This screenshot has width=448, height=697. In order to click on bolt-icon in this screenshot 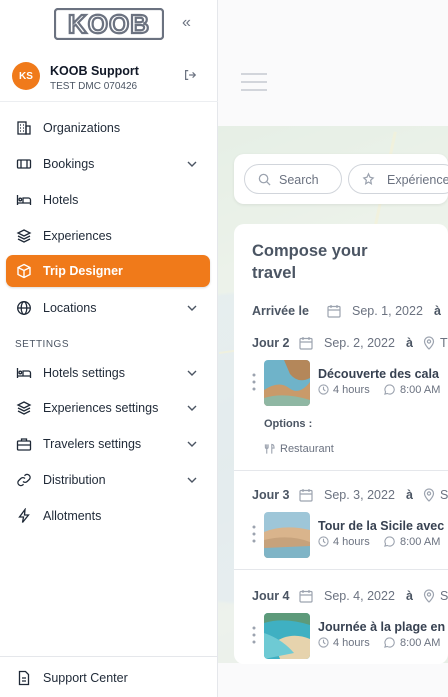, I will do `click(24, 515)`.